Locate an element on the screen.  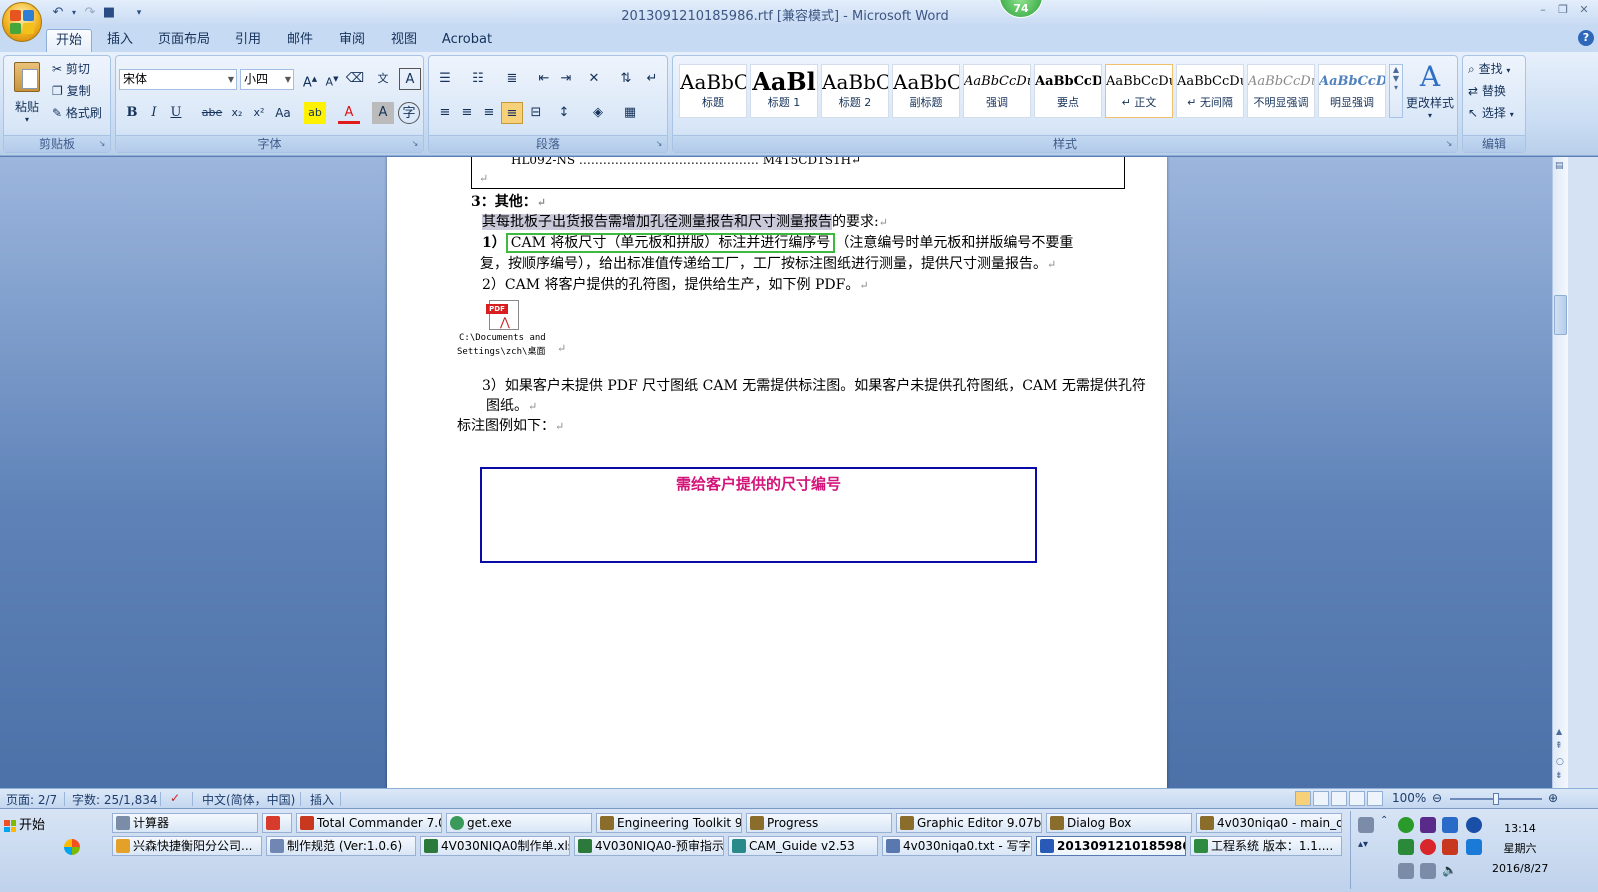
display-icon is located at coordinates (1406, 871).